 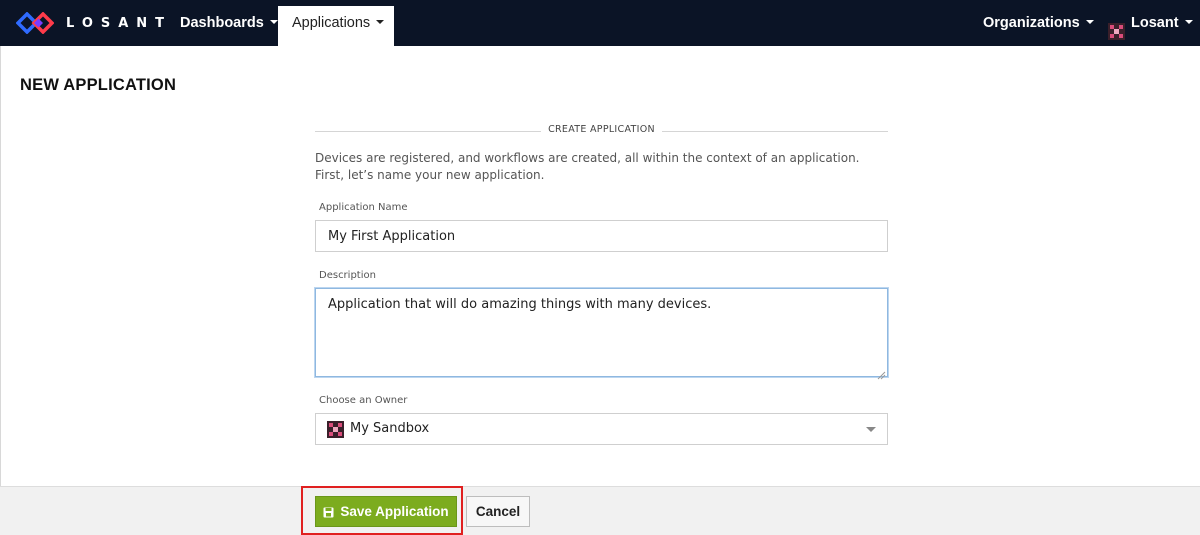 What do you see at coordinates (498, 511) in the screenshot?
I see `cancel-button: Cancel` at bounding box center [498, 511].